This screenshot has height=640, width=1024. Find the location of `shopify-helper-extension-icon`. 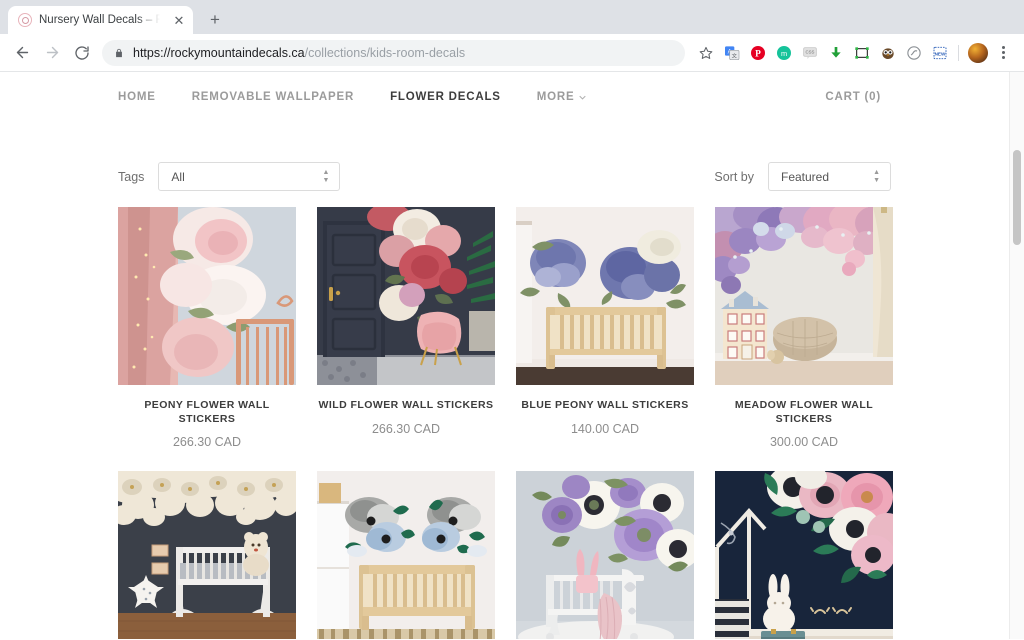

shopify-helper-extension-icon is located at coordinates (913, 52).